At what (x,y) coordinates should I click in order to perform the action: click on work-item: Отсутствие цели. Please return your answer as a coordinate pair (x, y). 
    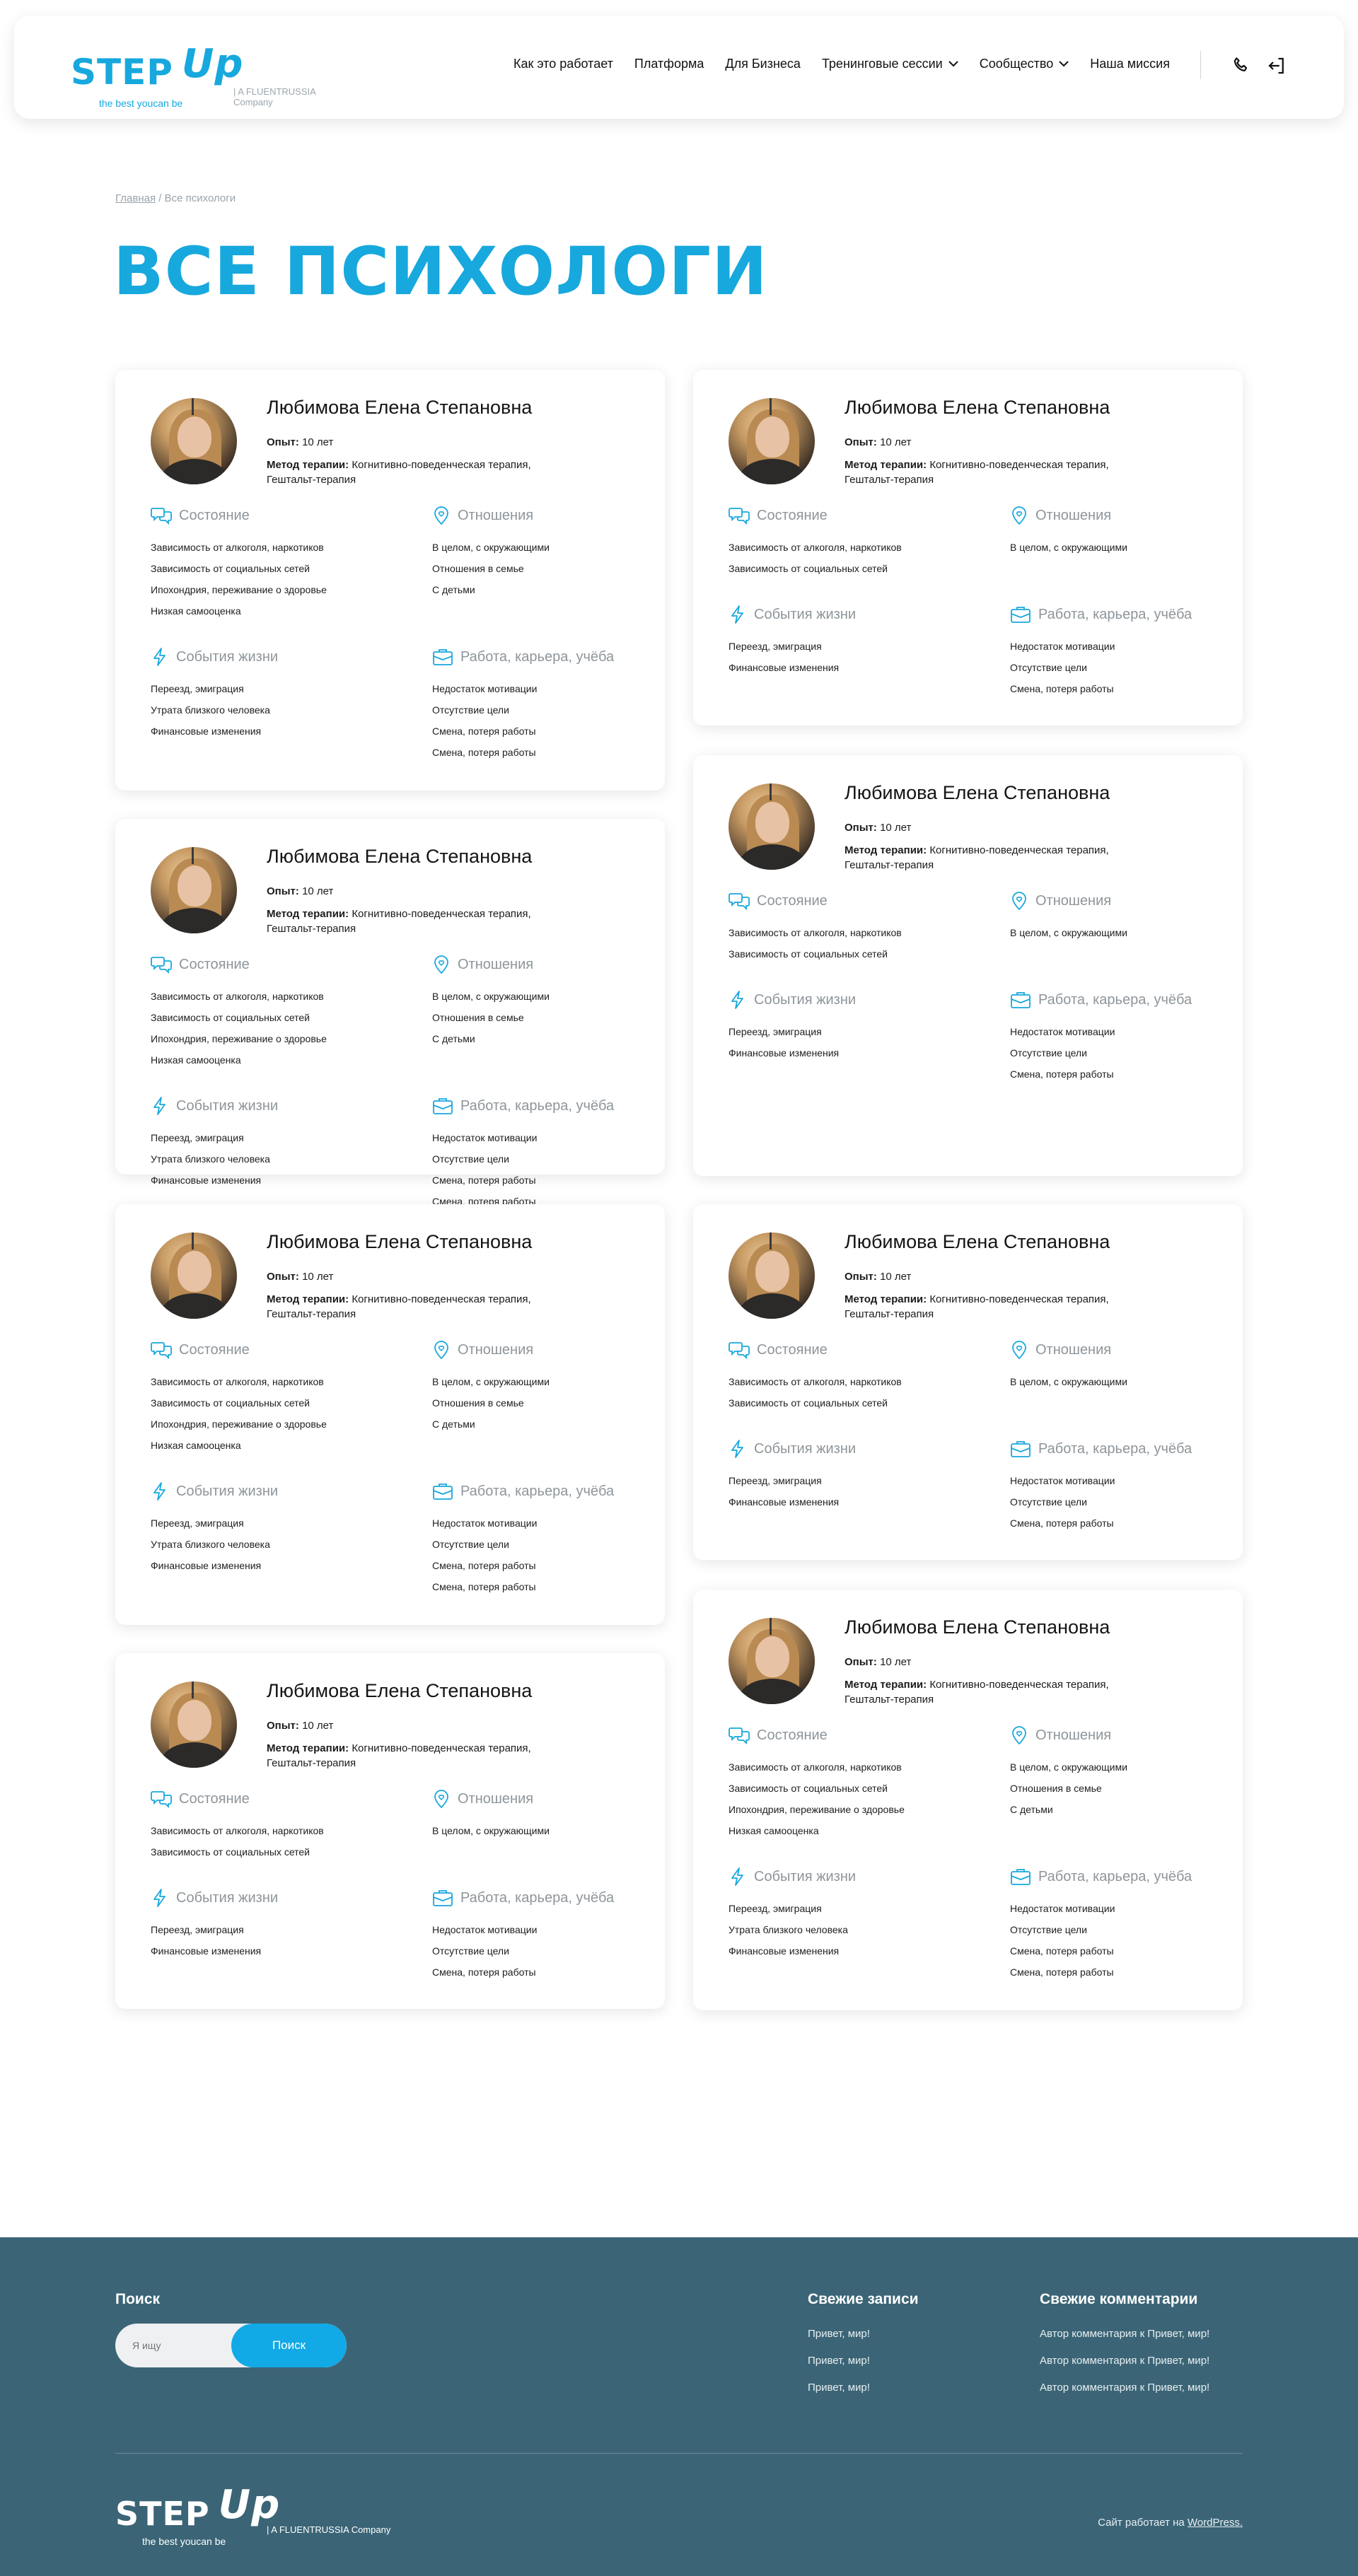
    Looking at the image, I should click on (470, 1159).